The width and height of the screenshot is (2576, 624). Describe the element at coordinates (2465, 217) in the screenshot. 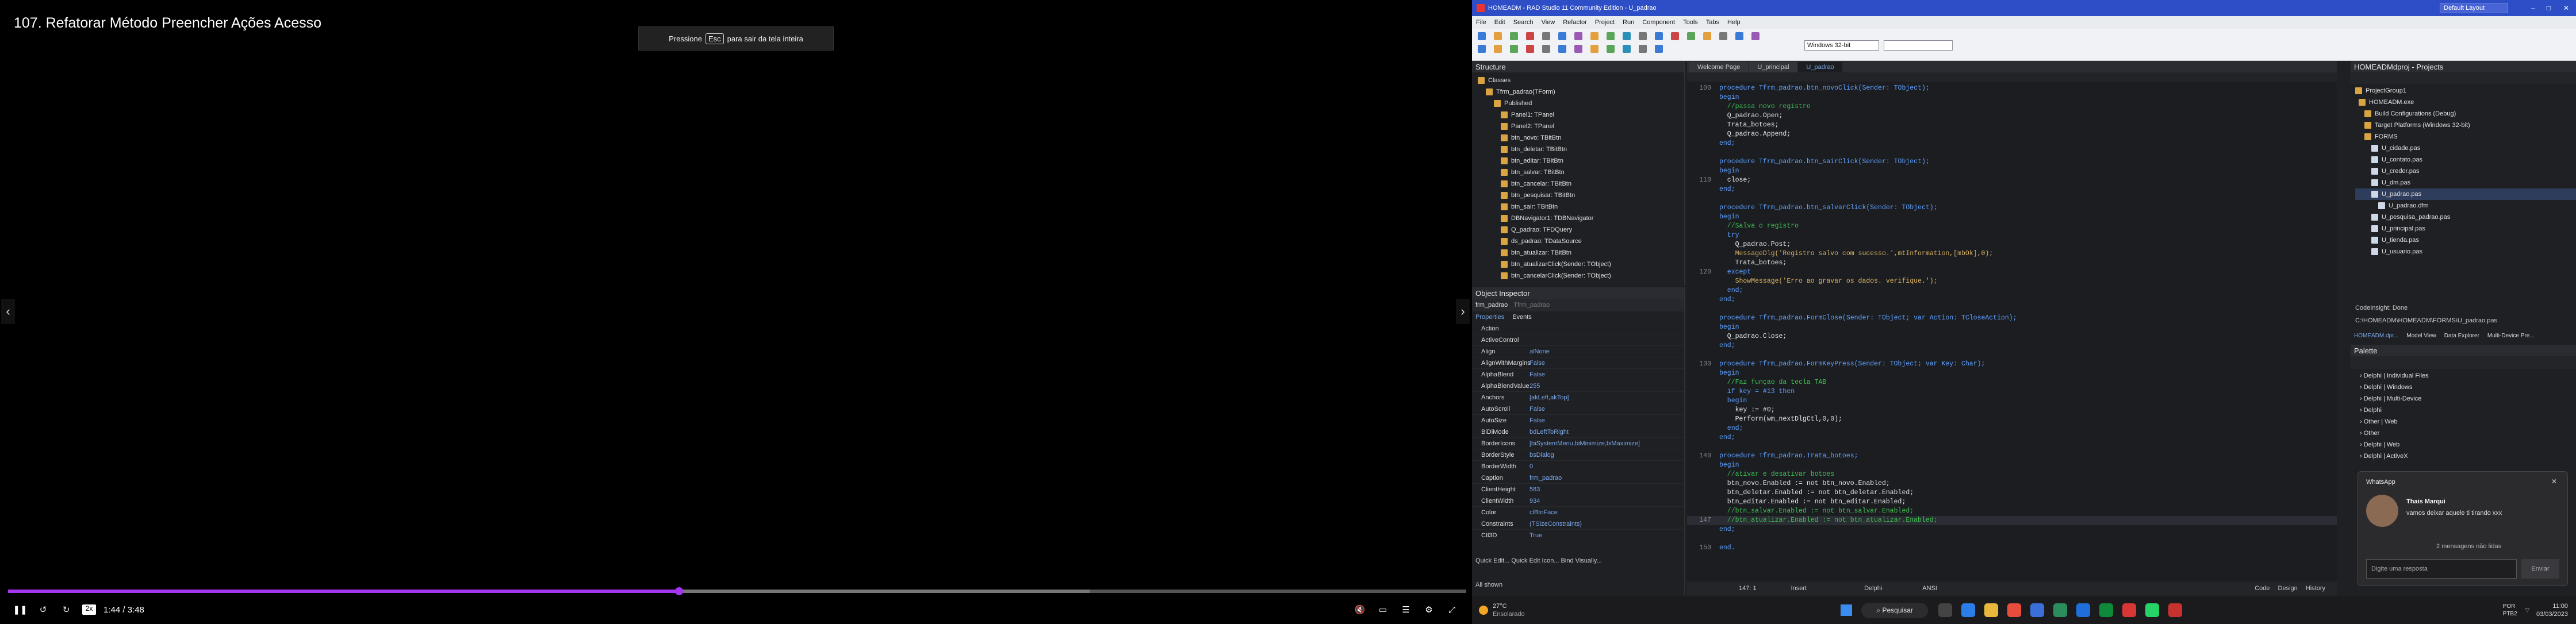

I see `project-item: U_pesquisa_padrao.pas` at that location.